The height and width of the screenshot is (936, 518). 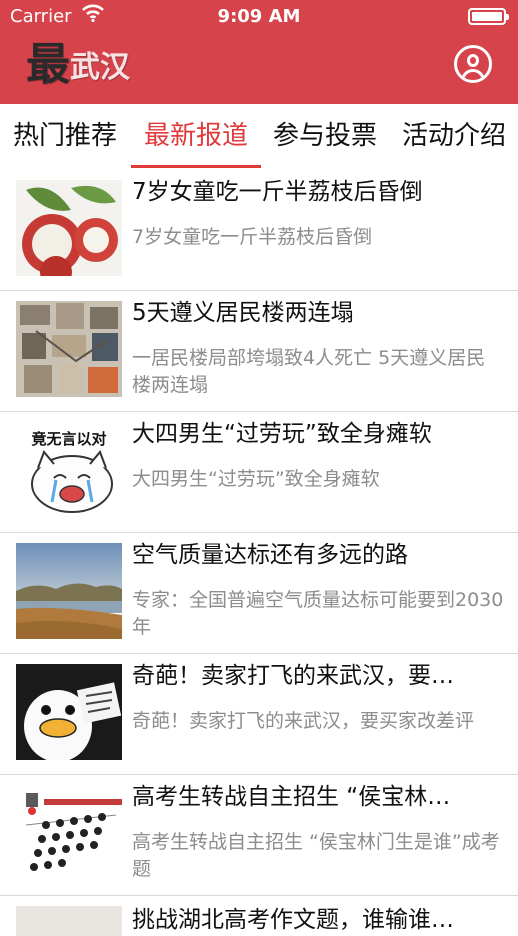 What do you see at coordinates (454, 138) in the screenshot?
I see `tab-events: 活动介绍` at bounding box center [454, 138].